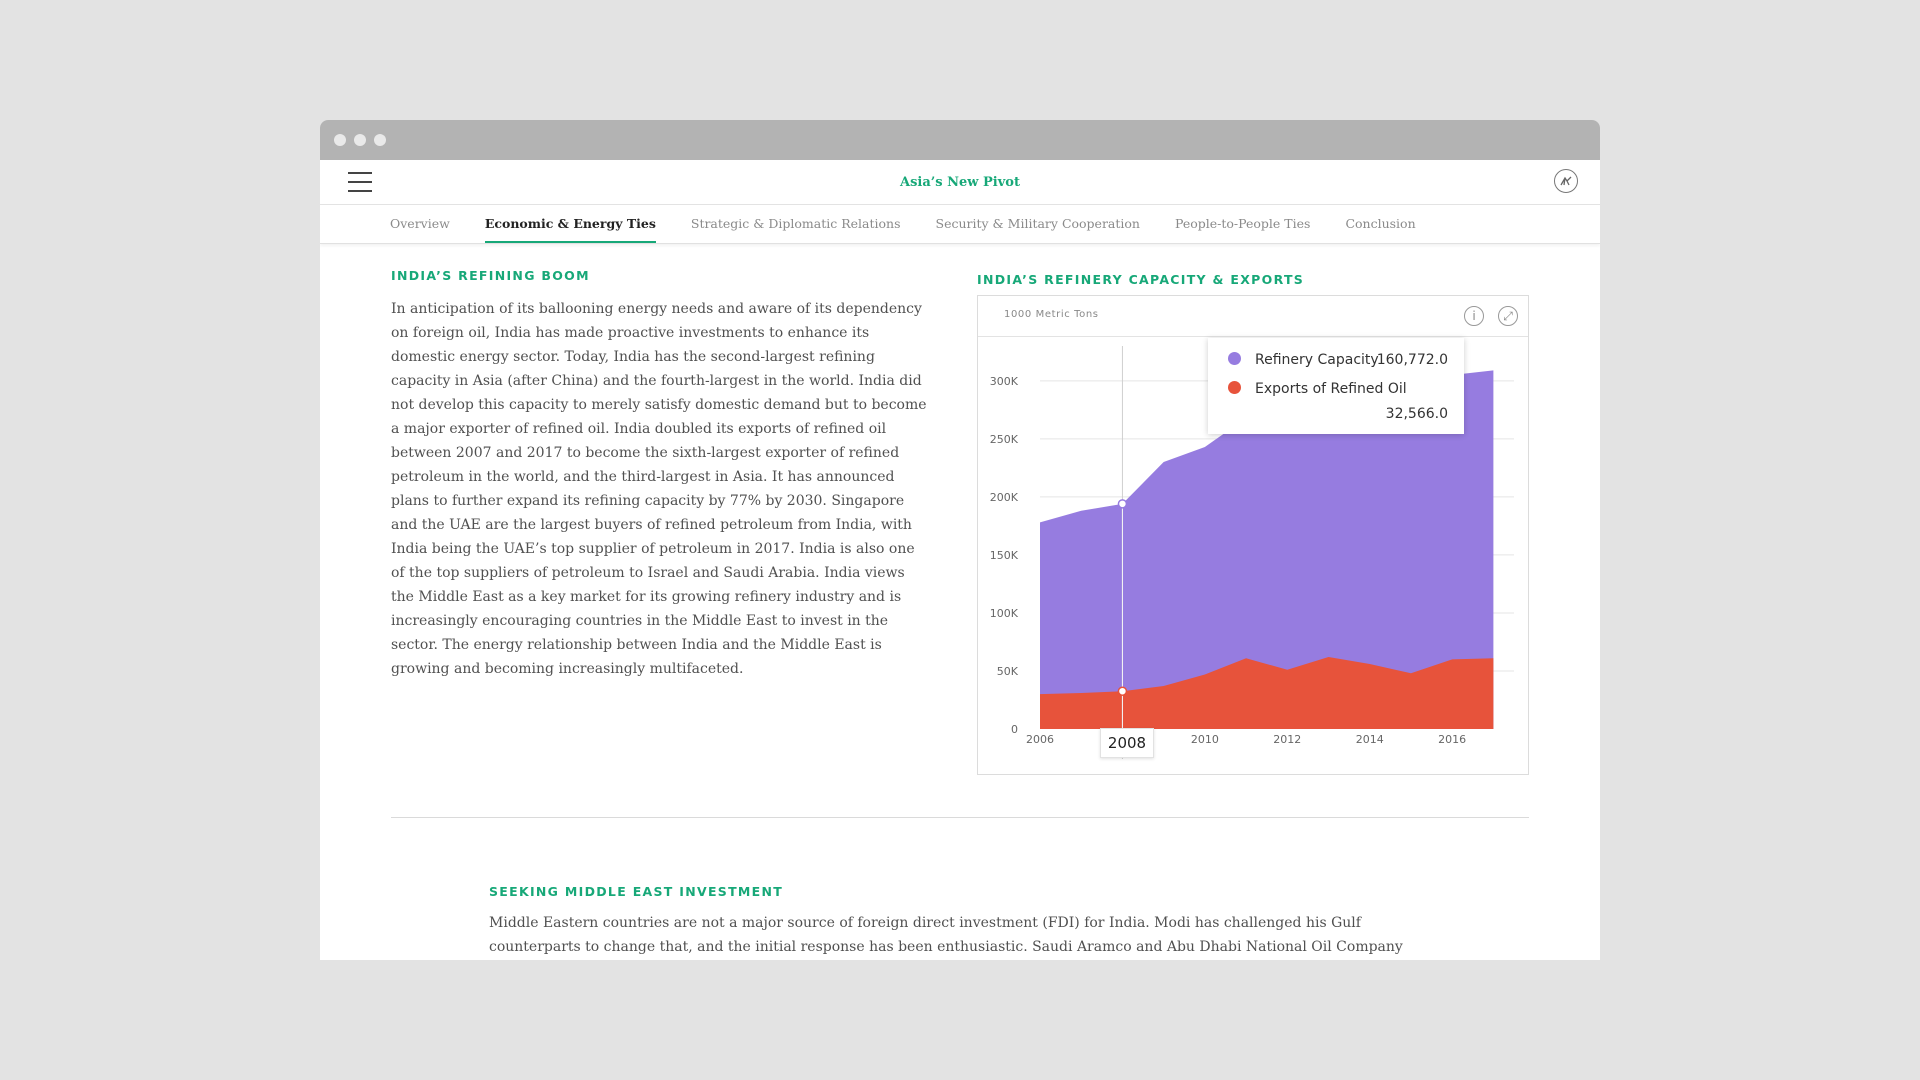 This screenshot has height=1080, width=1920. Describe the element at coordinates (1122, 504) in the screenshot. I see `capacity-hover-point` at that location.